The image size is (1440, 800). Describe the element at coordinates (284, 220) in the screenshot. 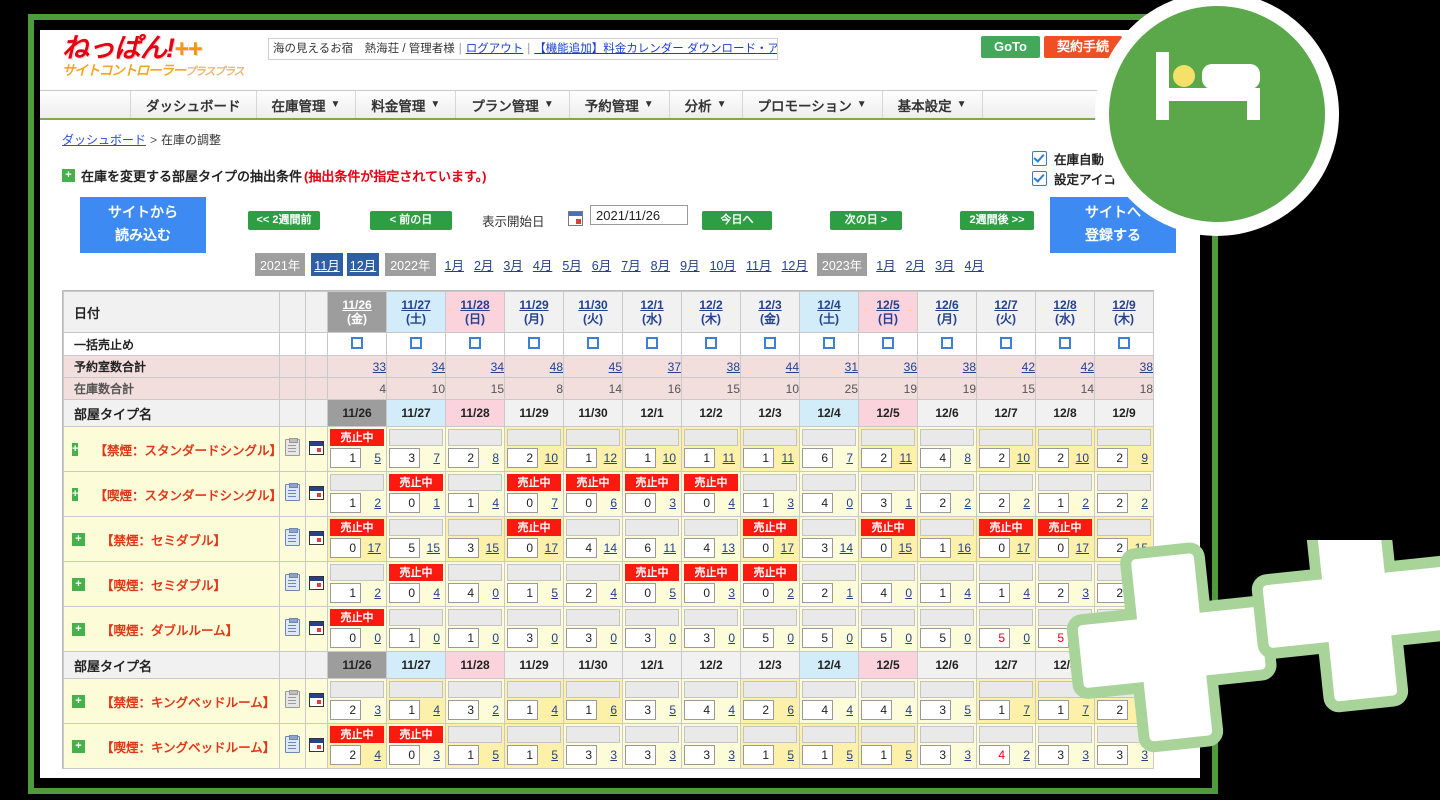

I see `prev-2weeks-button: << 2週間前` at that location.